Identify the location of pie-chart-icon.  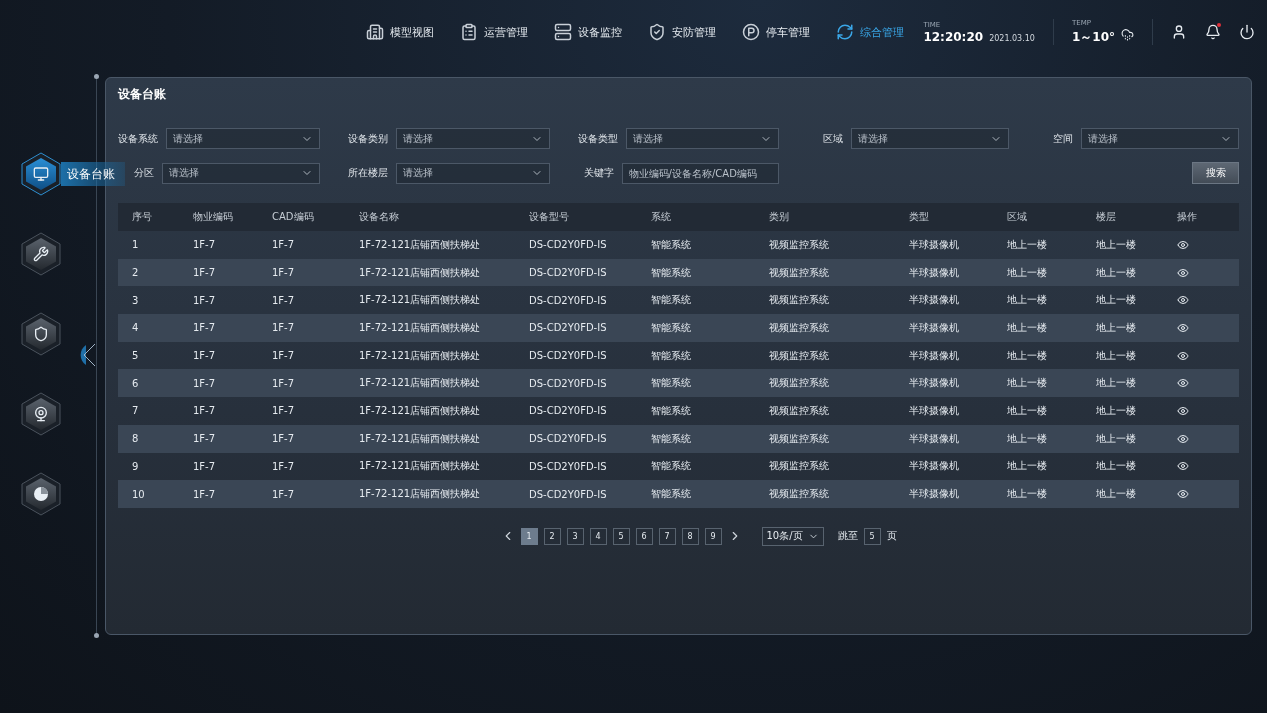
(41, 494).